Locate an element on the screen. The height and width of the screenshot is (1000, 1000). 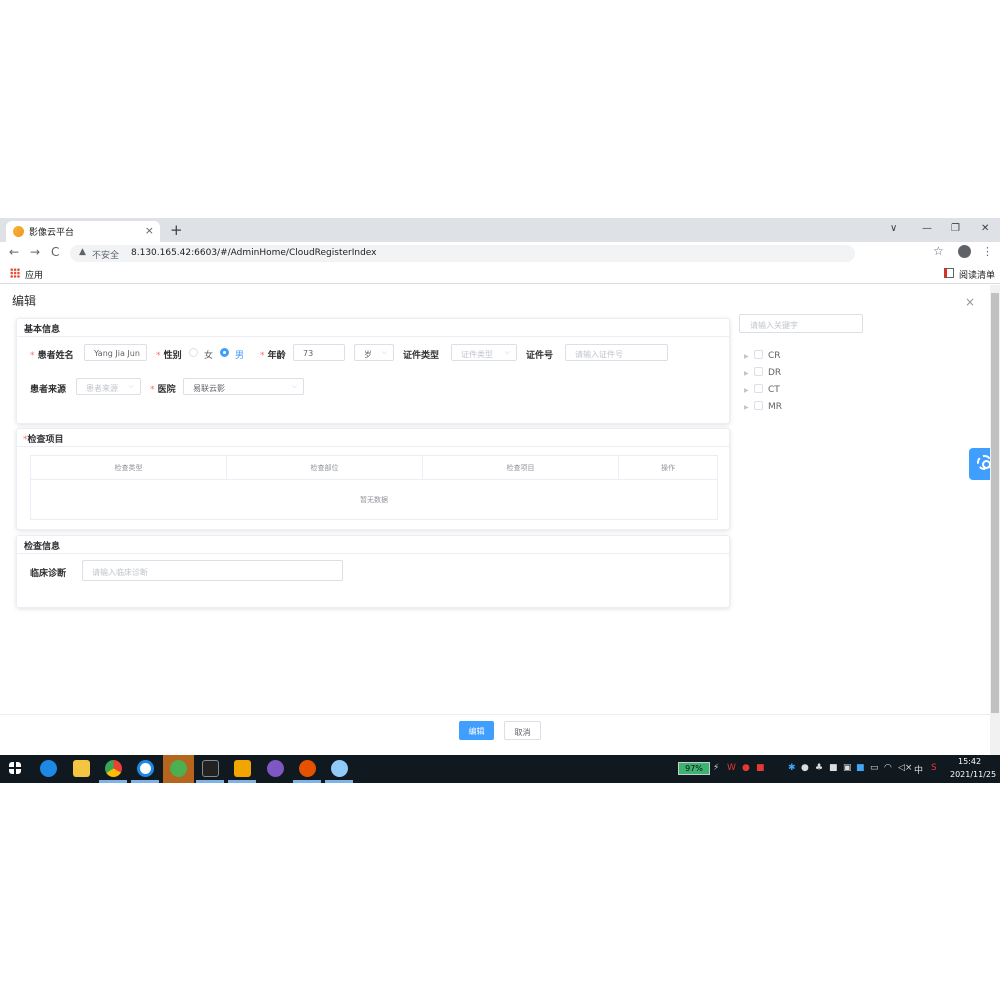
browser-menu-icon: ⋮ is located at coordinates (987, 251).